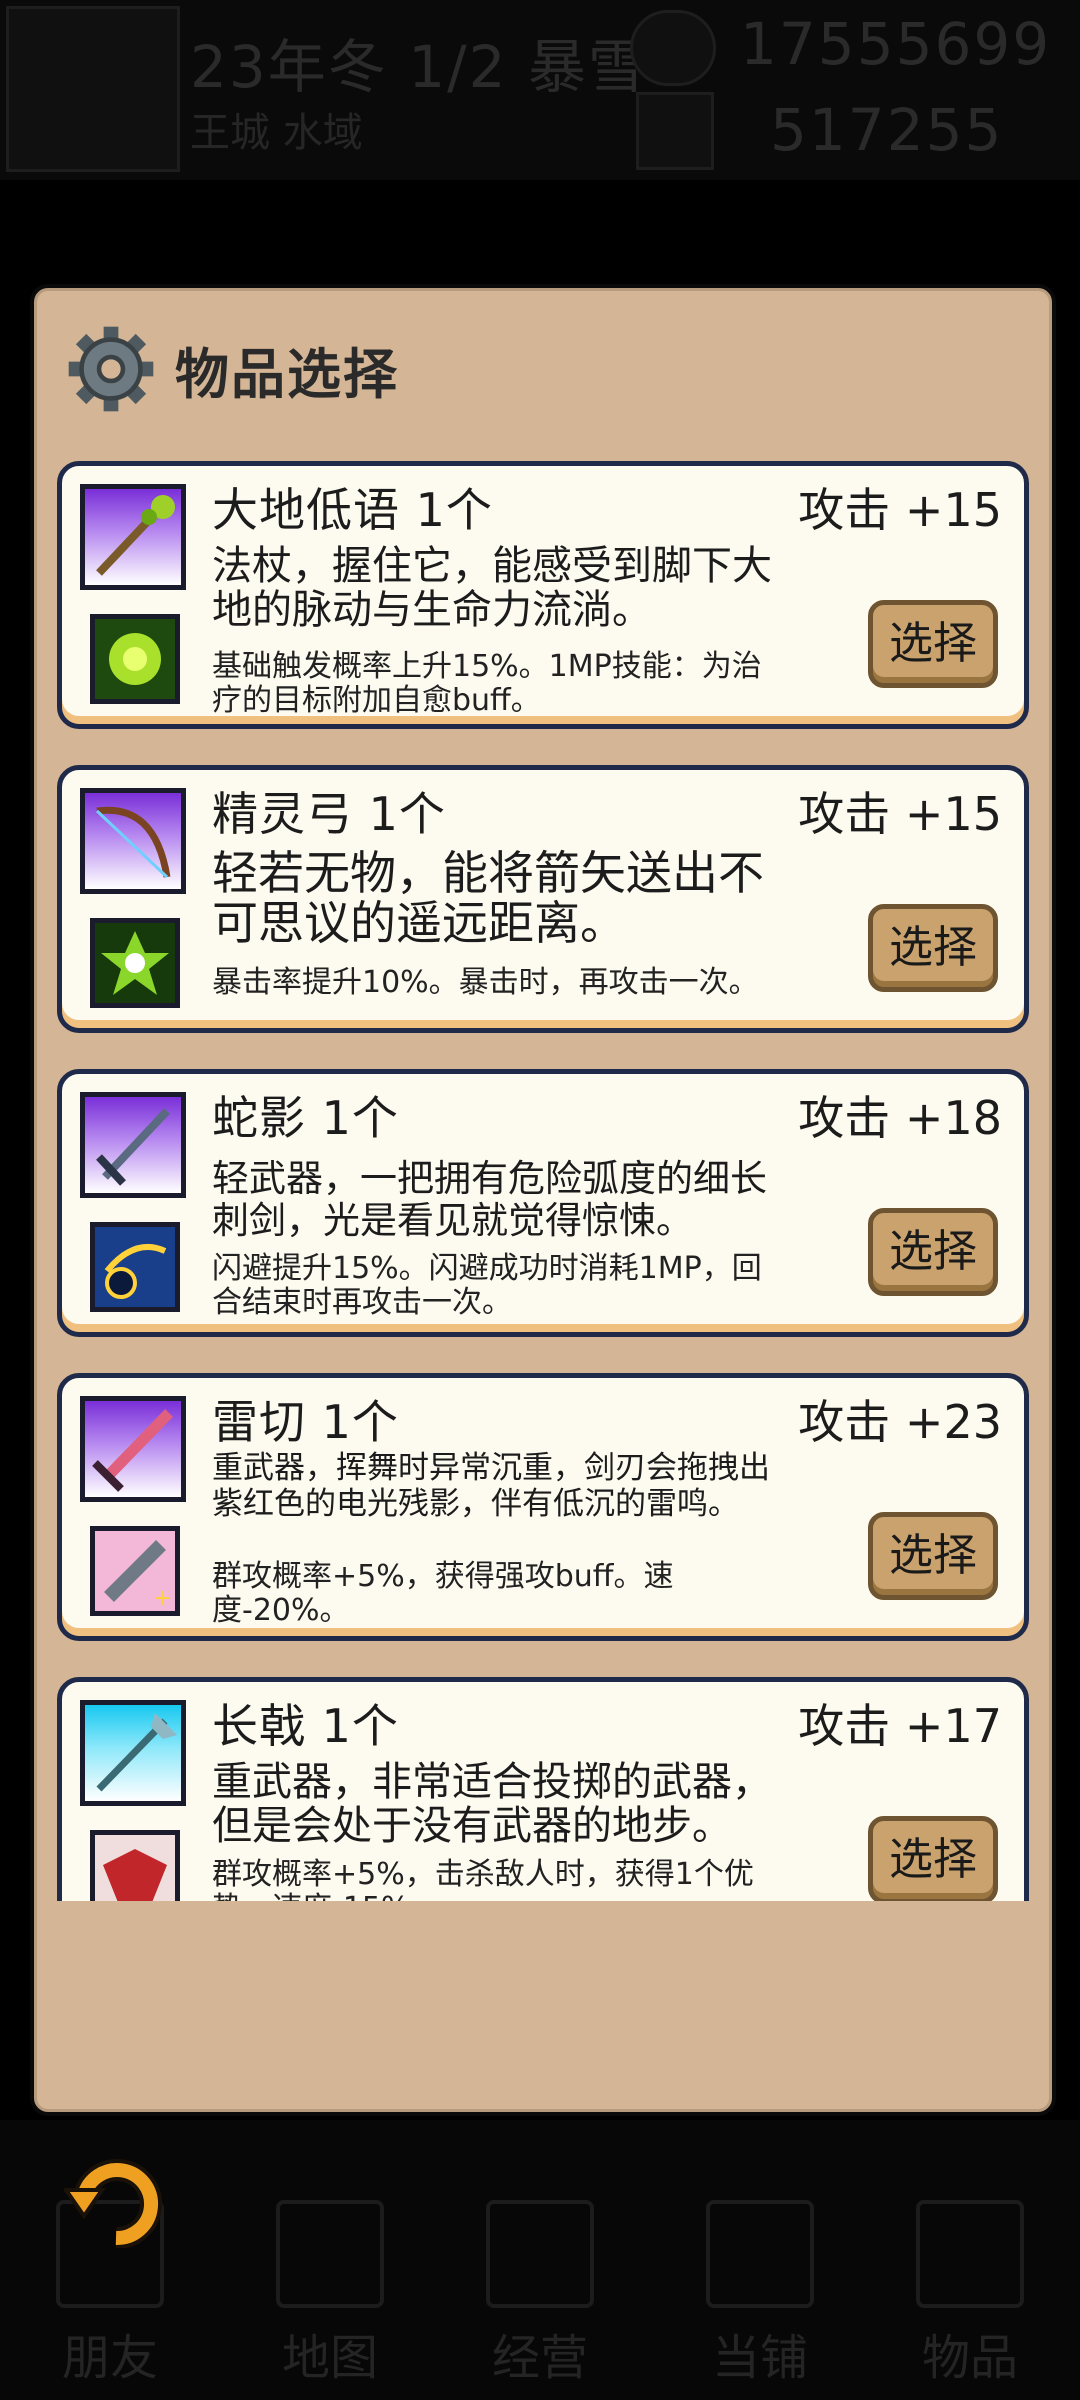 This screenshot has height=2400, width=1080. What do you see at coordinates (305, 1726) in the screenshot?
I see `item-name: 长戟 1个` at bounding box center [305, 1726].